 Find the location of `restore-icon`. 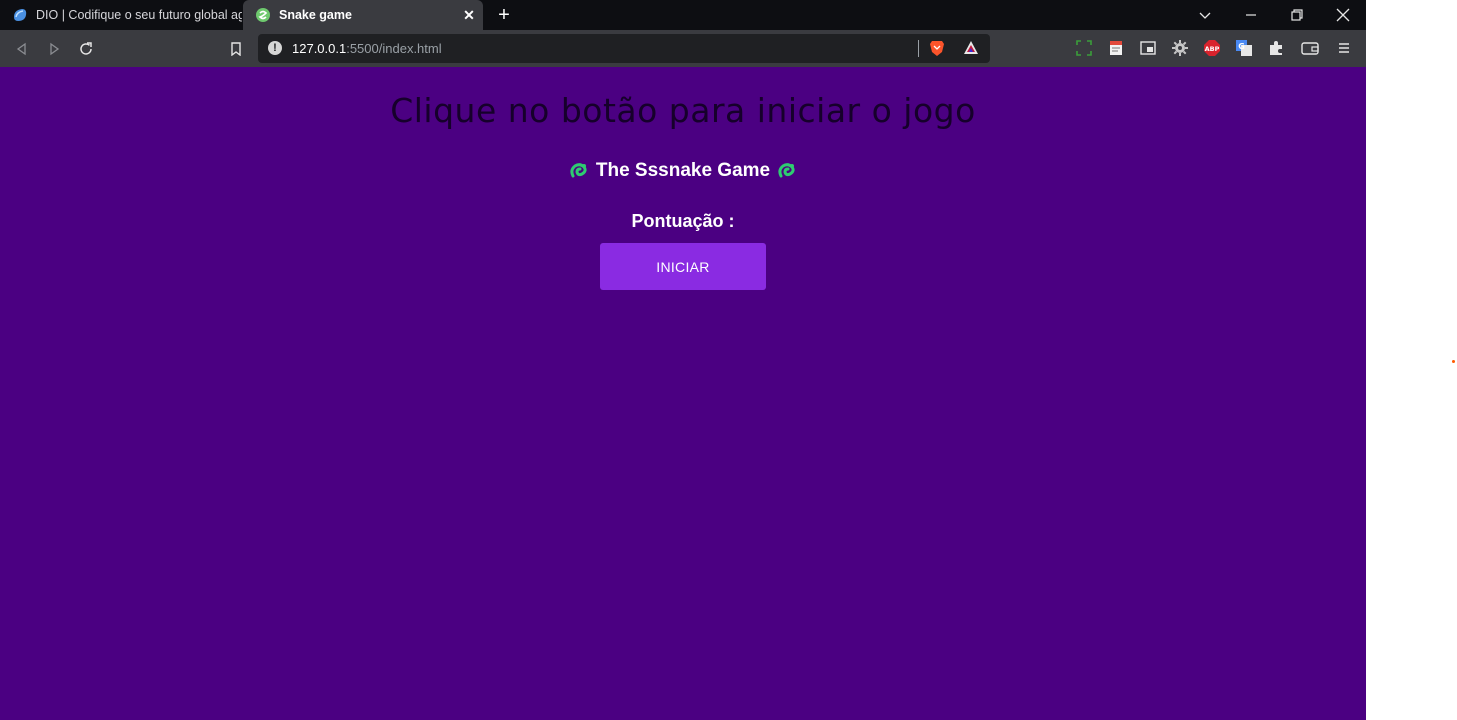

restore-icon is located at coordinates (1297, 15).